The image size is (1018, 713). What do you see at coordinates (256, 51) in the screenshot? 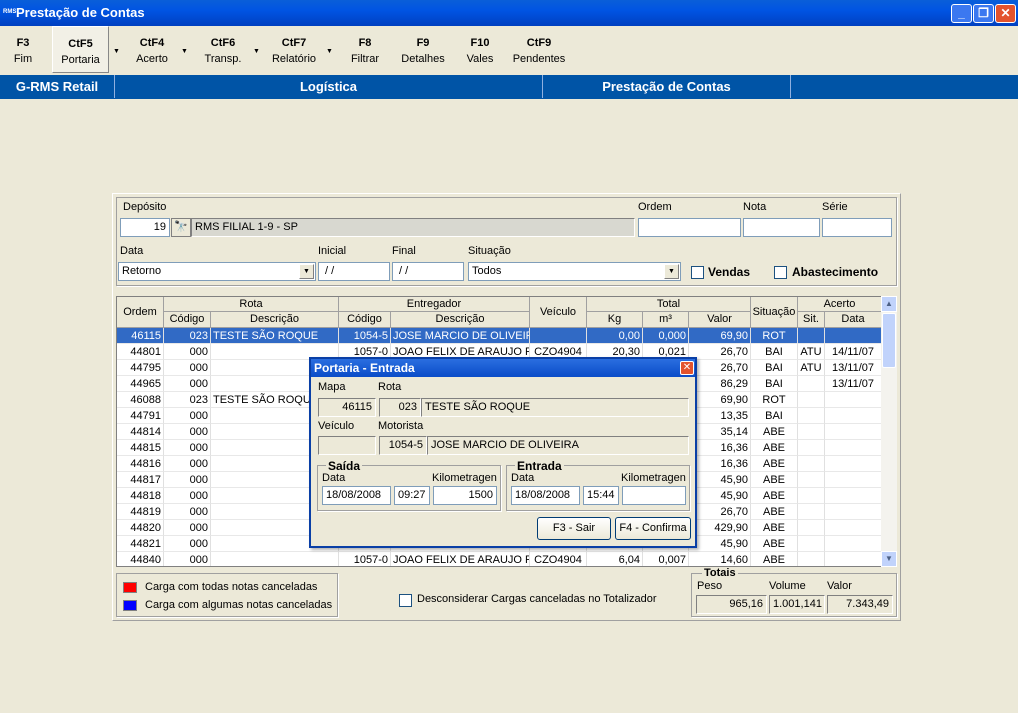
I see `transp-dropdown-icon: ▼` at bounding box center [256, 51].